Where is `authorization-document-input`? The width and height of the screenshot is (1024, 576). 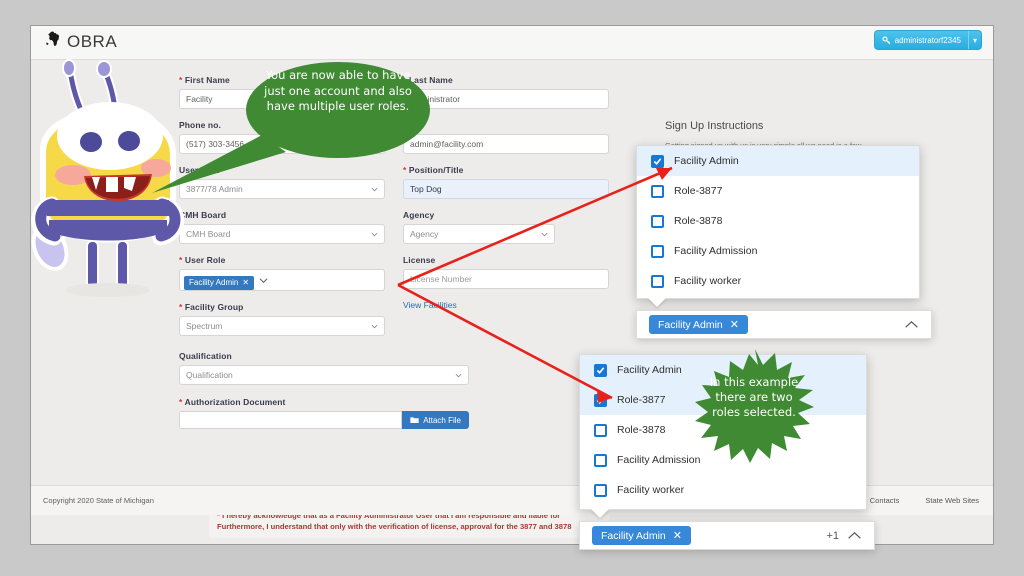
authorization-document-input is located at coordinates (291, 420).